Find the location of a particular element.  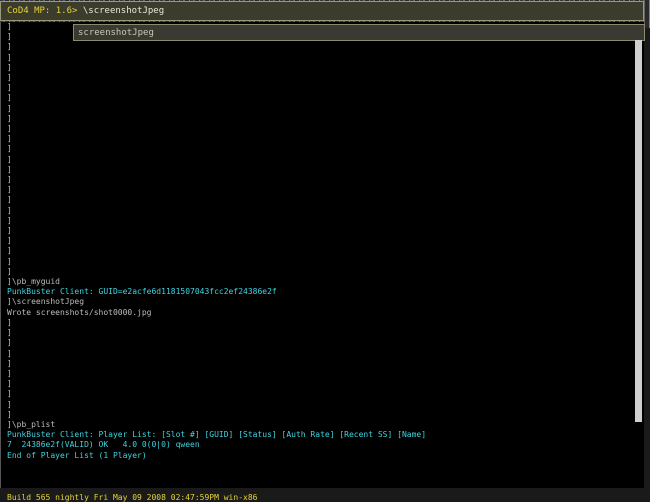

console-scrollbar is located at coordinates (638, 231).